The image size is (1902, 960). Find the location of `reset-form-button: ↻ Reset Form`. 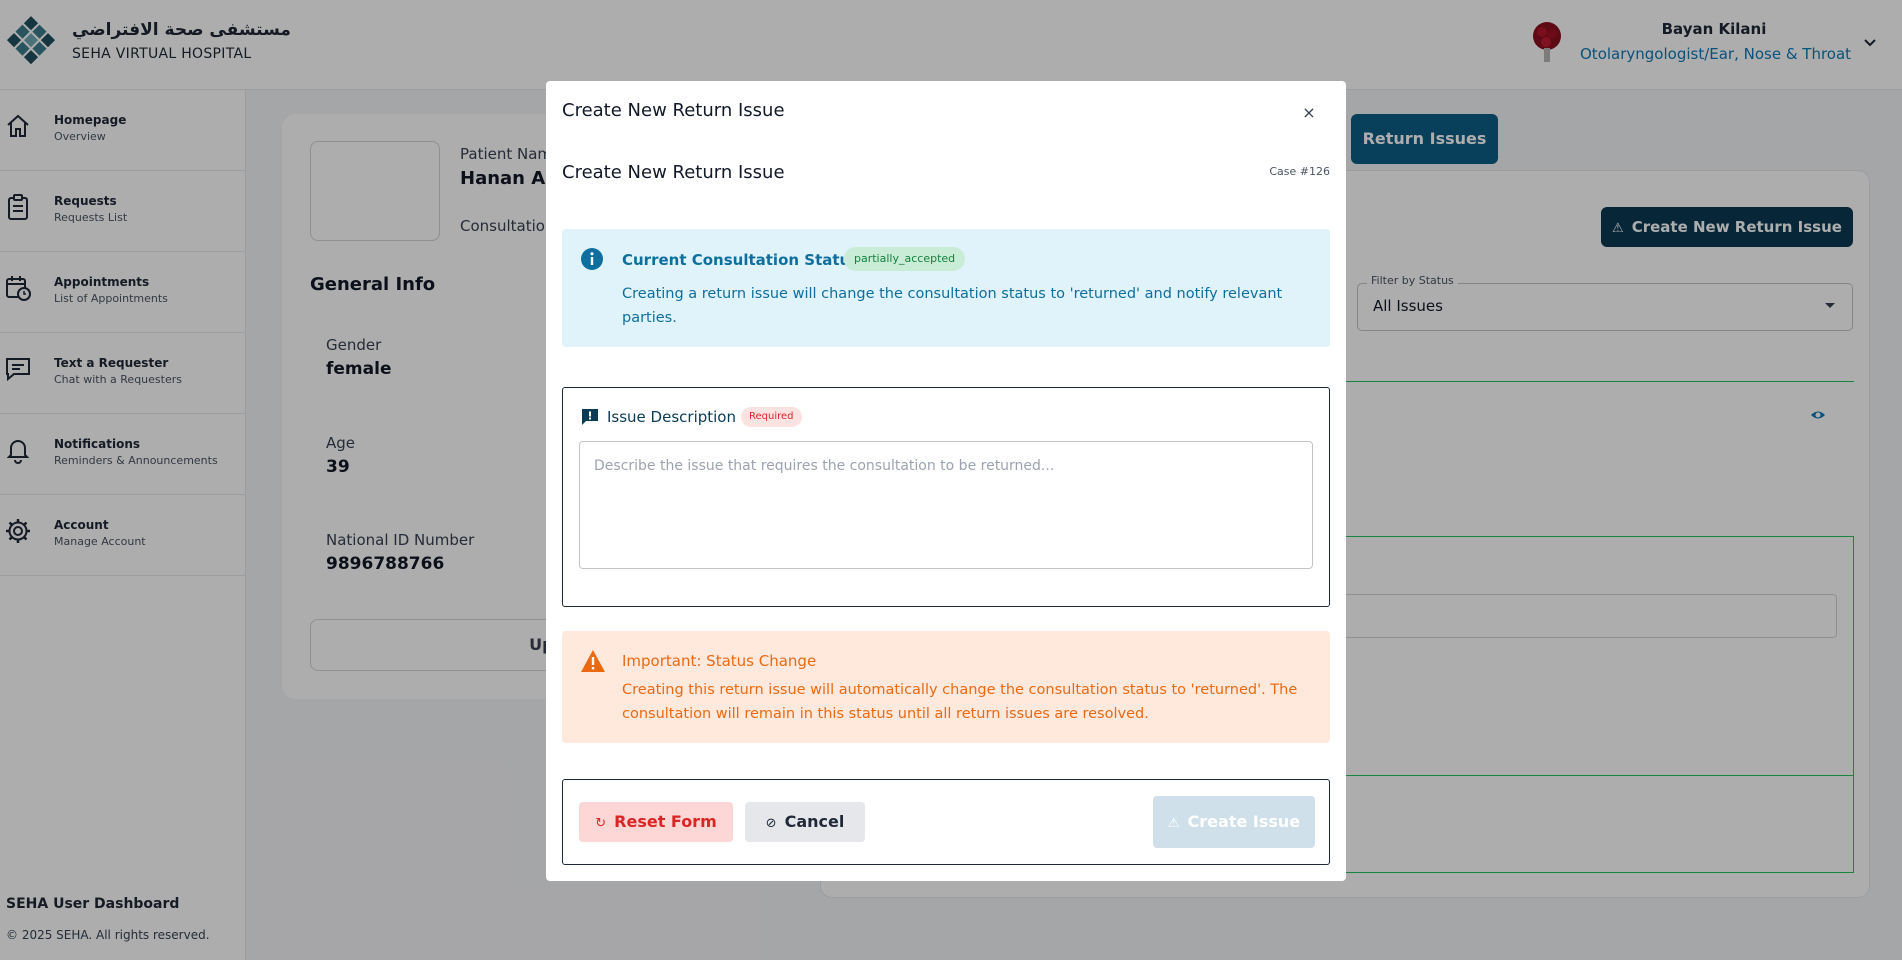

reset-form-button: ↻ Reset Form is located at coordinates (656, 822).